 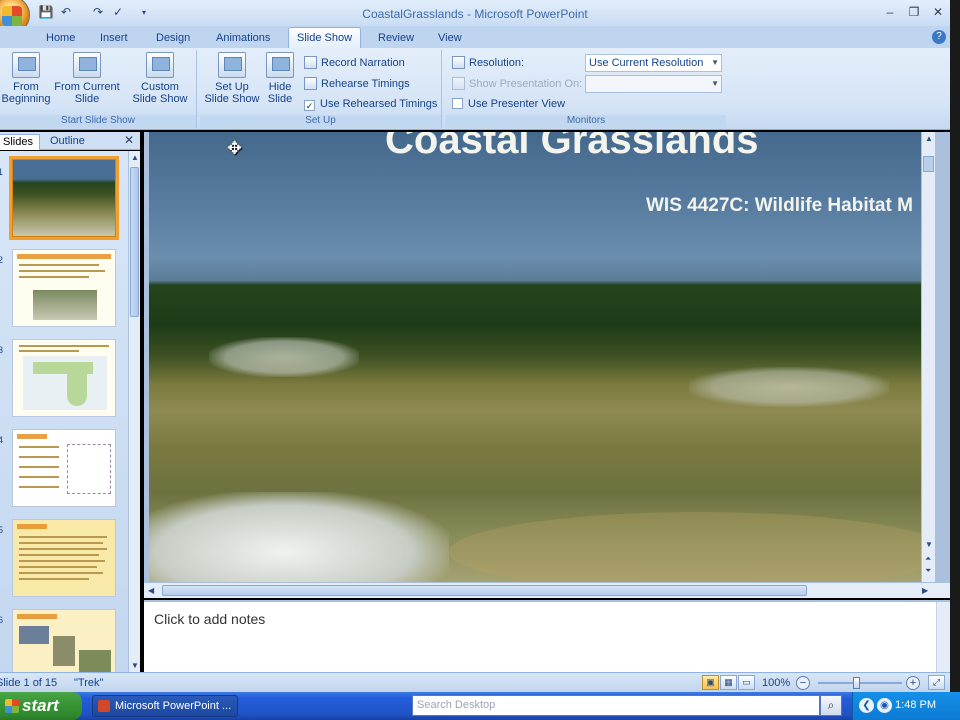 What do you see at coordinates (357, 84) in the screenshot?
I see `rehearse-timings-button: Rehearse Timings` at bounding box center [357, 84].